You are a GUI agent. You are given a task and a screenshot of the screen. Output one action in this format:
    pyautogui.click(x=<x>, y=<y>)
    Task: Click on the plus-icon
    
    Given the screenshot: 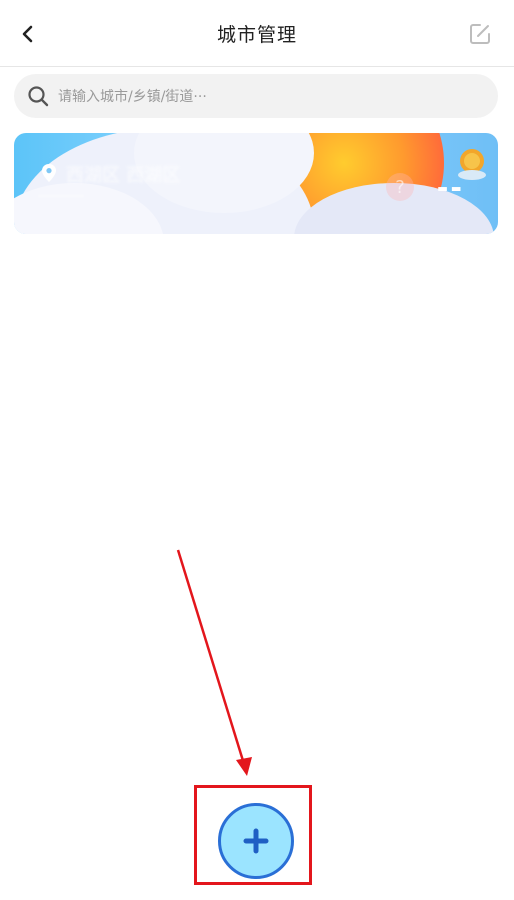 What is the action you would take?
    pyautogui.click(x=256, y=841)
    